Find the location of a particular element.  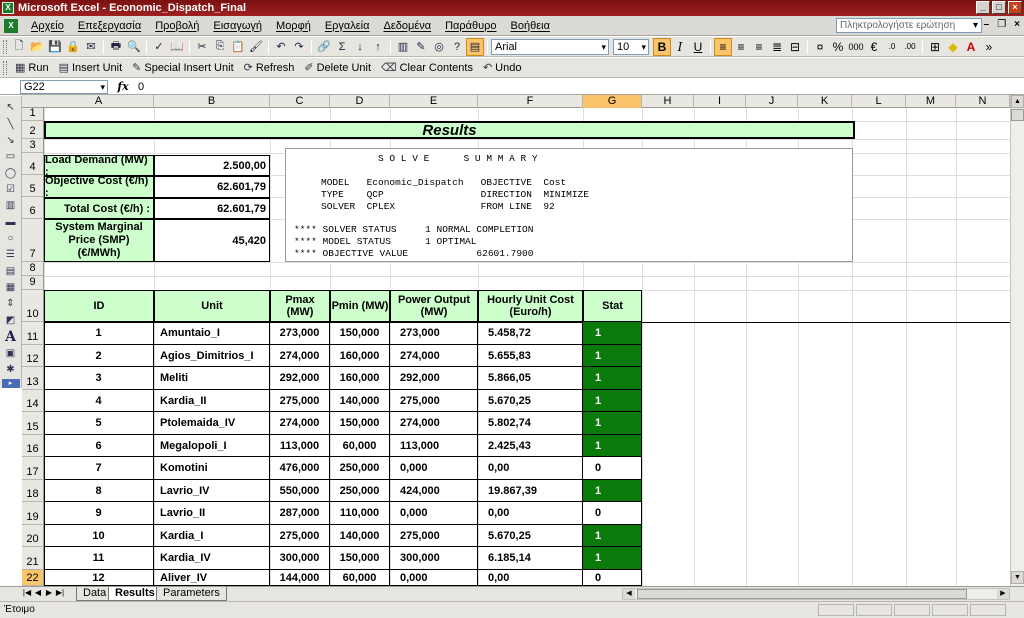

cell-unit: Agios_Dimitrios_I is located at coordinates (212, 356).